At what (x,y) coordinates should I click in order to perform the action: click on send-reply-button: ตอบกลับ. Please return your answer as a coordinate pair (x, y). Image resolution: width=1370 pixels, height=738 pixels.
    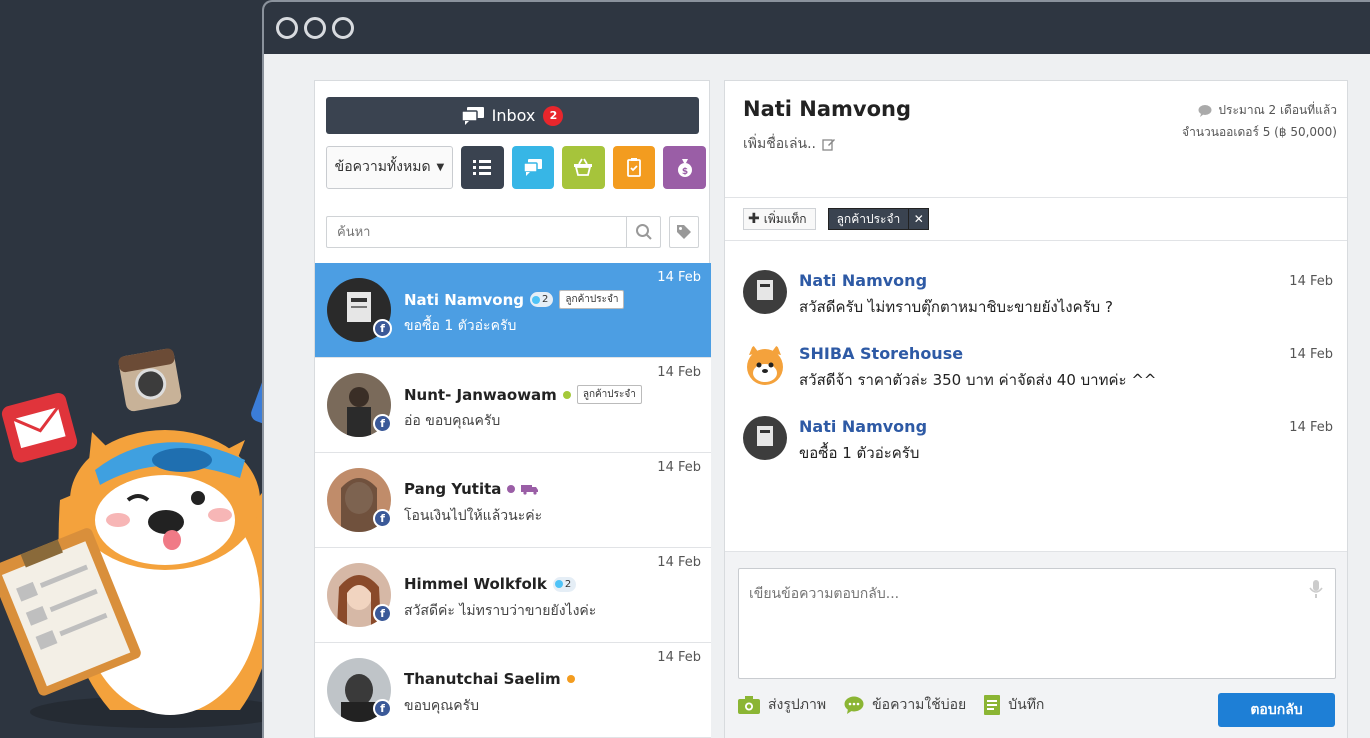
    Looking at the image, I should click on (1276, 710).